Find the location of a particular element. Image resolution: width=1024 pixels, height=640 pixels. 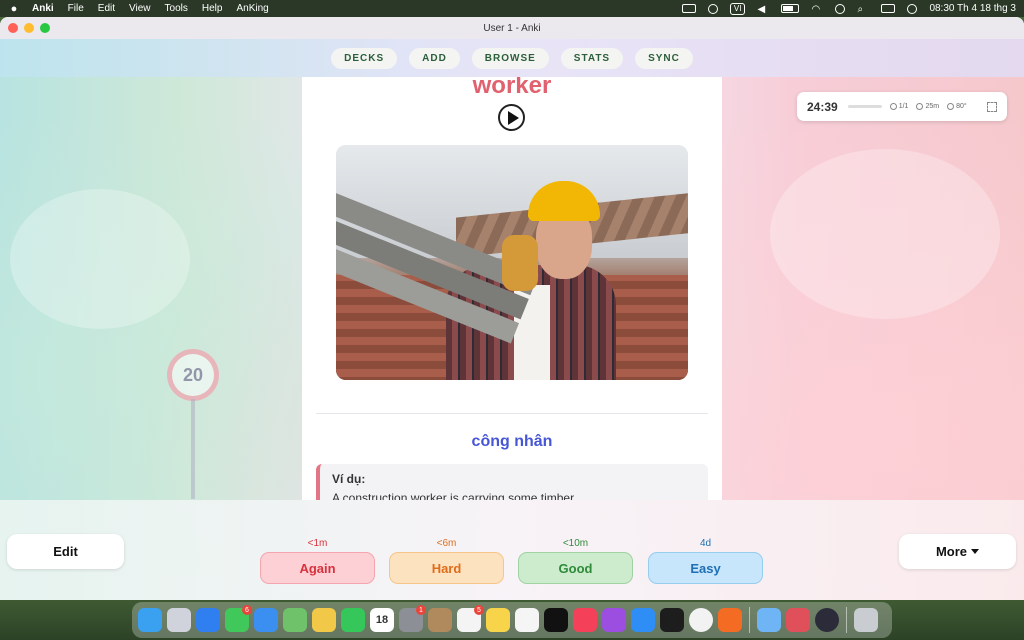

play-audio-button is located at coordinates (511, 117).